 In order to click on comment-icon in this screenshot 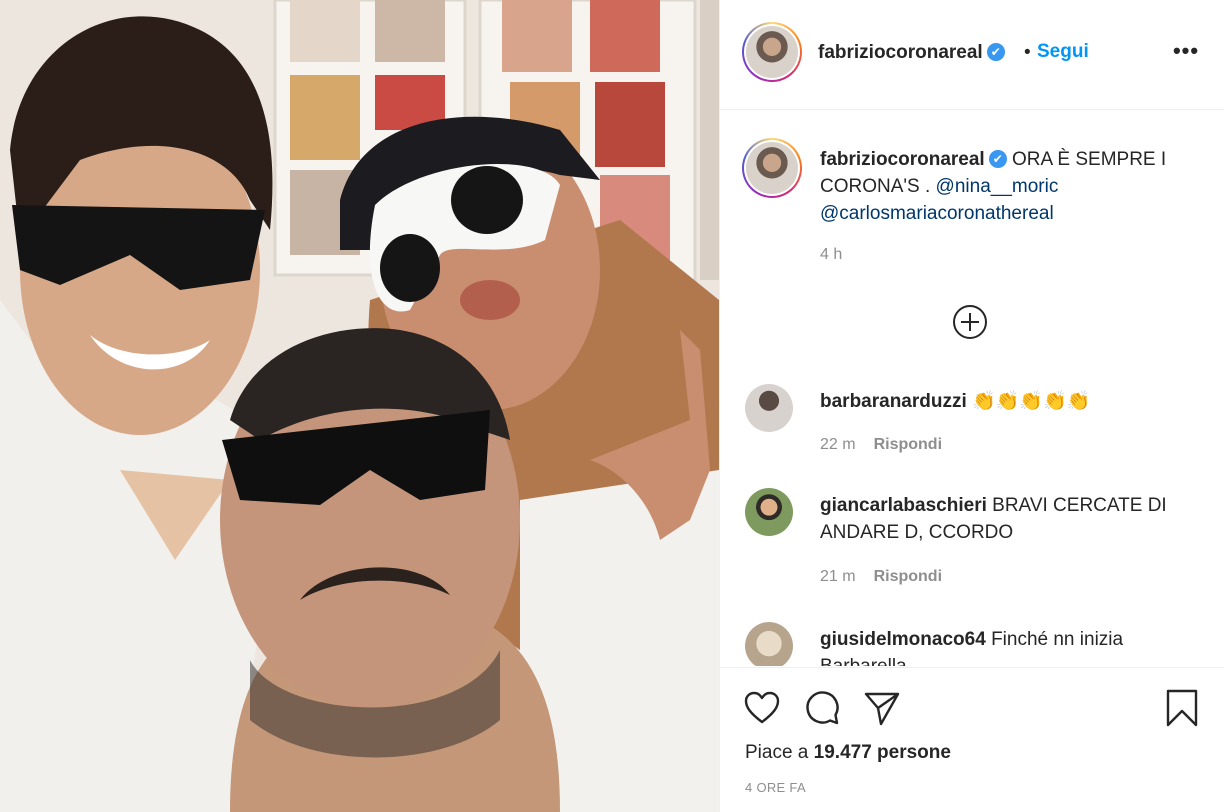, I will do `click(822, 708)`.